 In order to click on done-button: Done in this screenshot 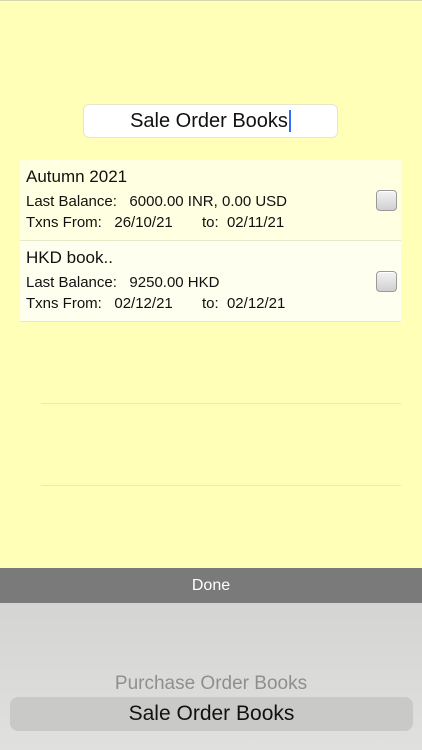, I will do `click(211, 586)`.